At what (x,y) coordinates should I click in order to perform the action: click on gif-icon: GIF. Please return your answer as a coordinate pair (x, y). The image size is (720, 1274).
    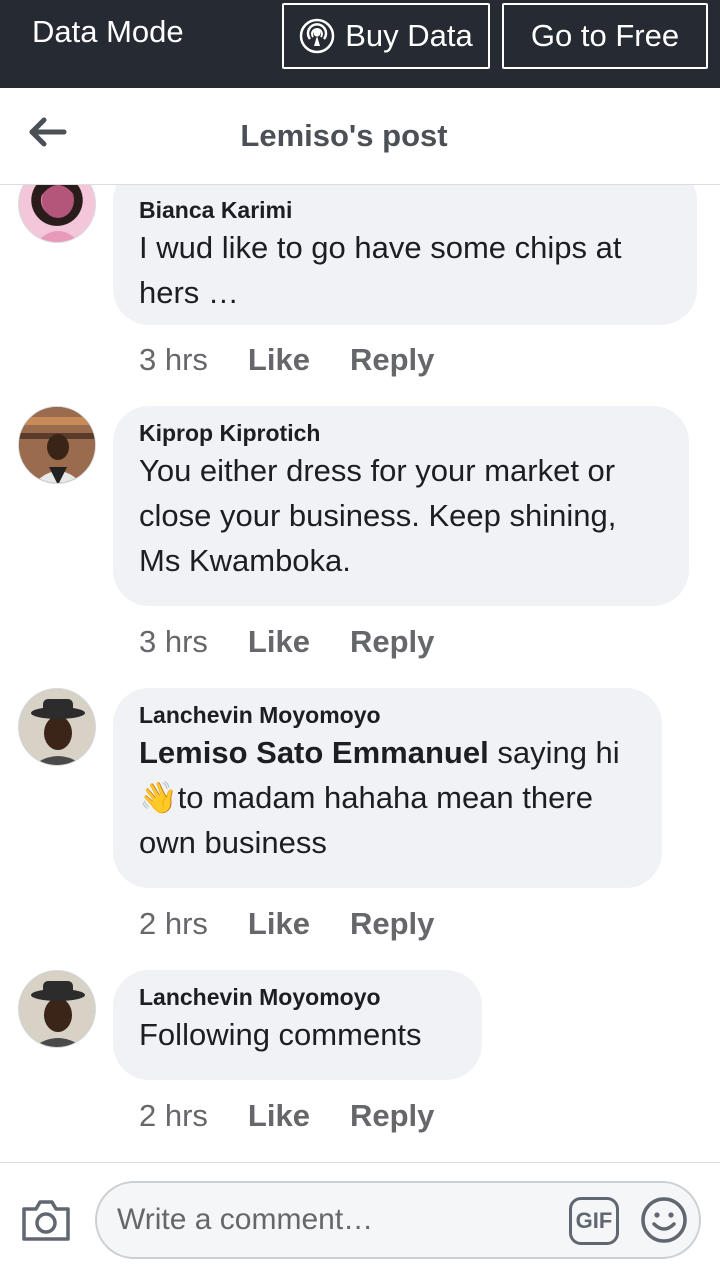
    Looking at the image, I should click on (594, 1221).